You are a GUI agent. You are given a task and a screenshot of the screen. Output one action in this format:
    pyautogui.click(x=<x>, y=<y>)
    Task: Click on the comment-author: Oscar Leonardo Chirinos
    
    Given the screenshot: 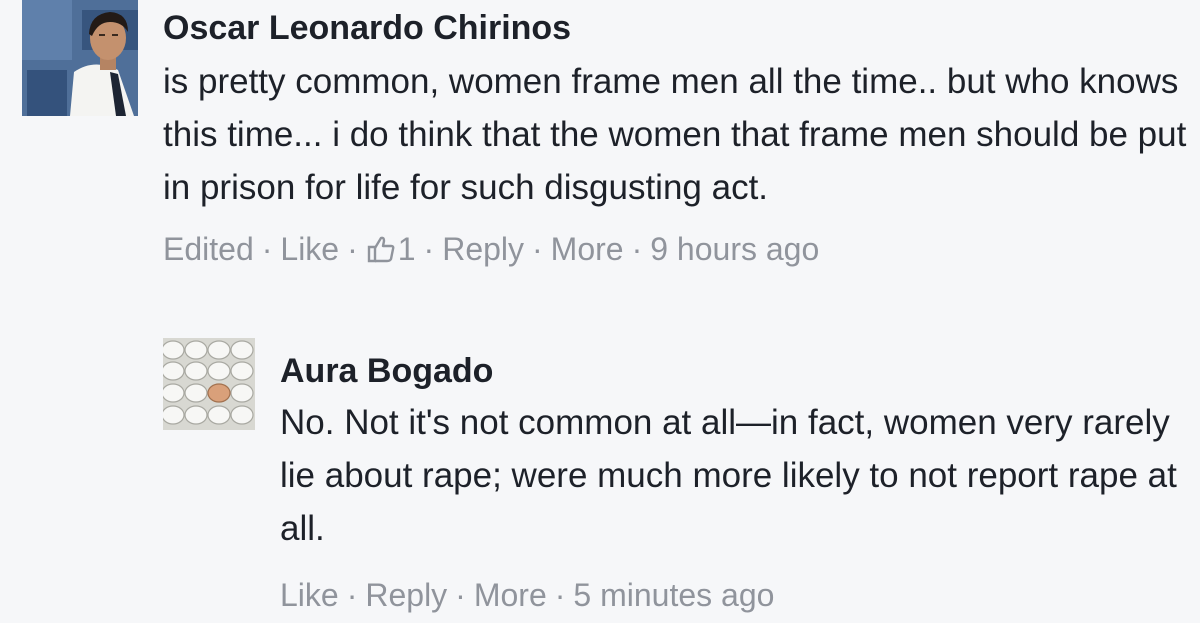 What is the action you would take?
    pyautogui.click(x=678, y=28)
    